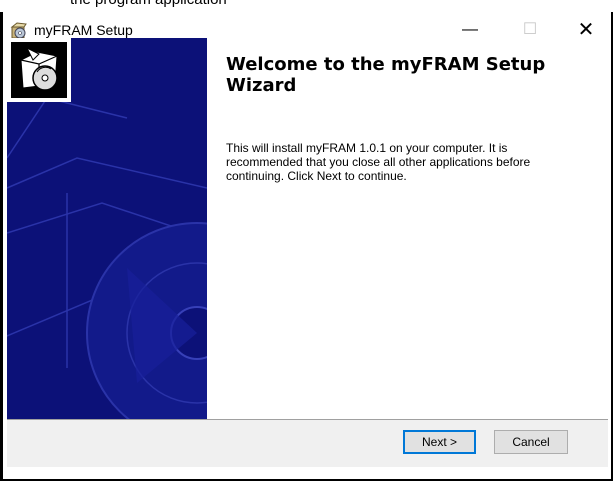 The image size is (613, 481). What do you see at coordinates (83, 30) in the screenshot?
I see `window-title: myFRAM Setup` at bounding box center [83, 30].